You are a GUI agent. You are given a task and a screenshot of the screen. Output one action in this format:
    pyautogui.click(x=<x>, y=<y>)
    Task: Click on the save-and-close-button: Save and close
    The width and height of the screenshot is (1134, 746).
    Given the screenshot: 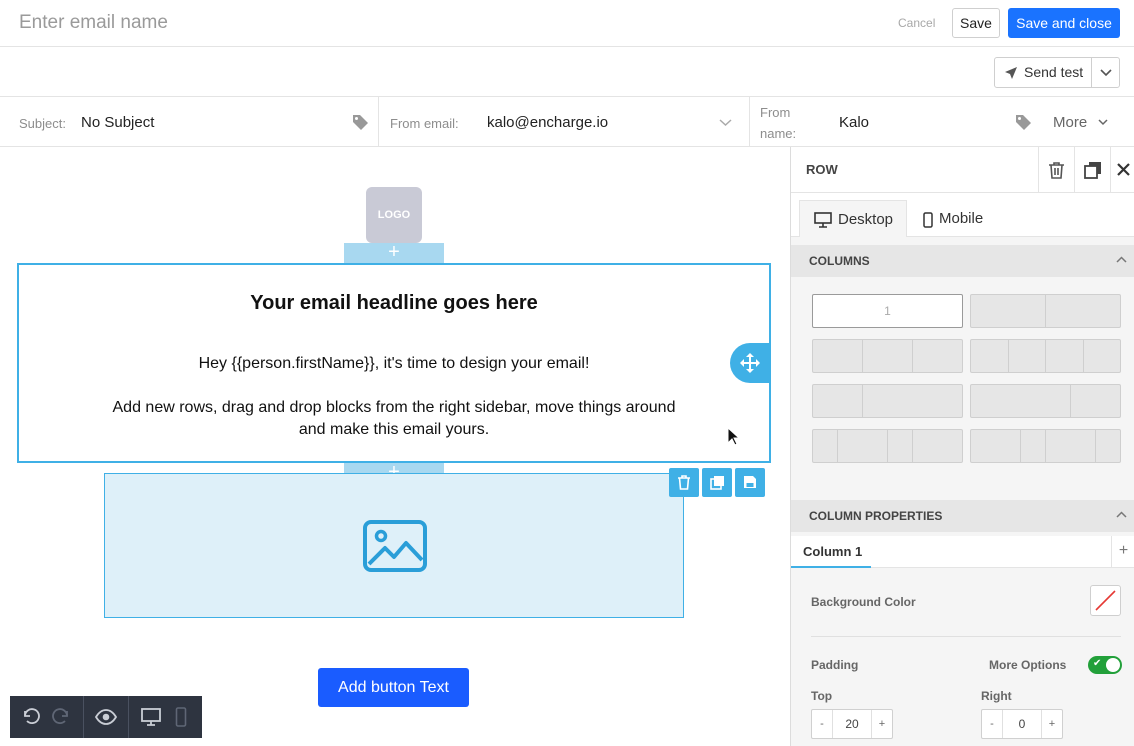 What is the action you would take?
    pyautogui.click(x=1064, y=23)
    